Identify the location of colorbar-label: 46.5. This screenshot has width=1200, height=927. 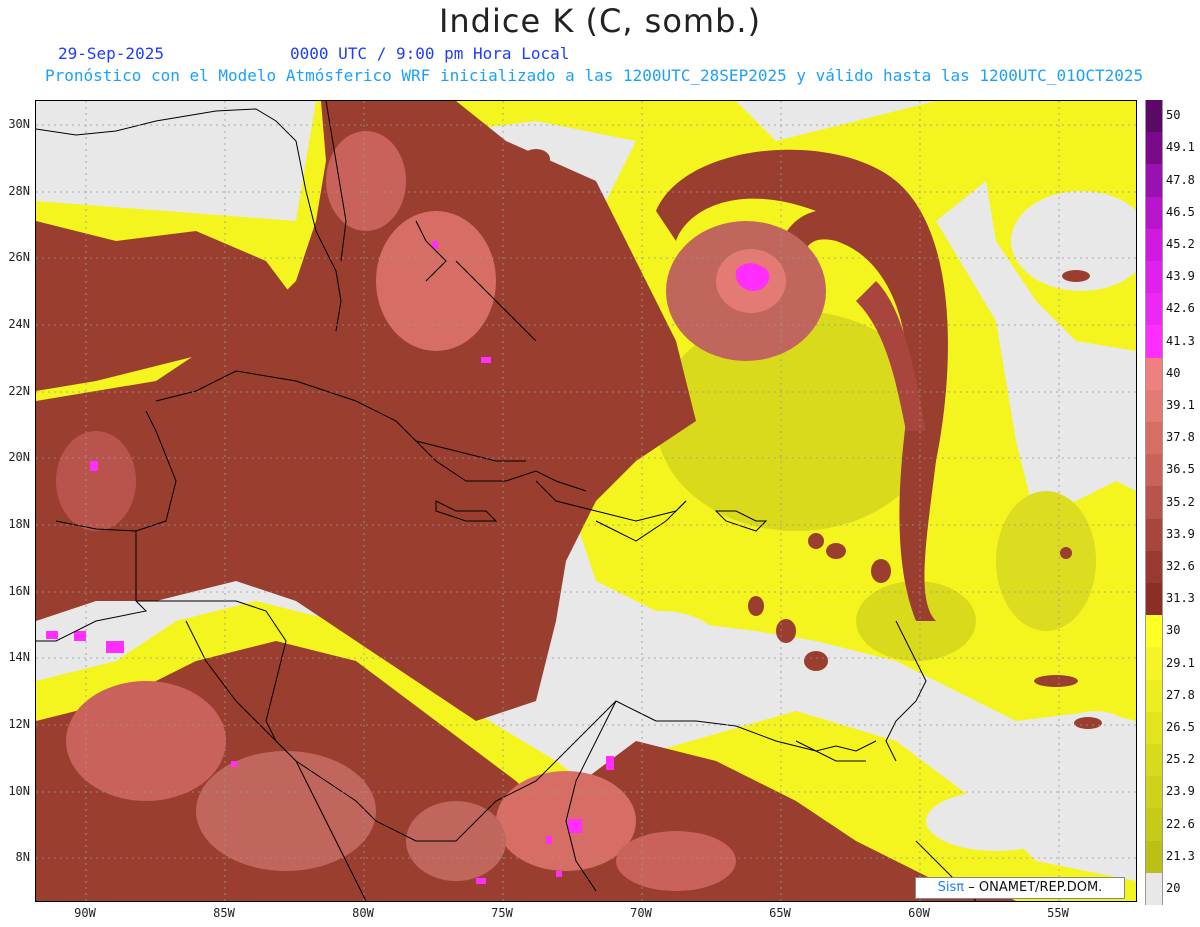
(1180, 211).